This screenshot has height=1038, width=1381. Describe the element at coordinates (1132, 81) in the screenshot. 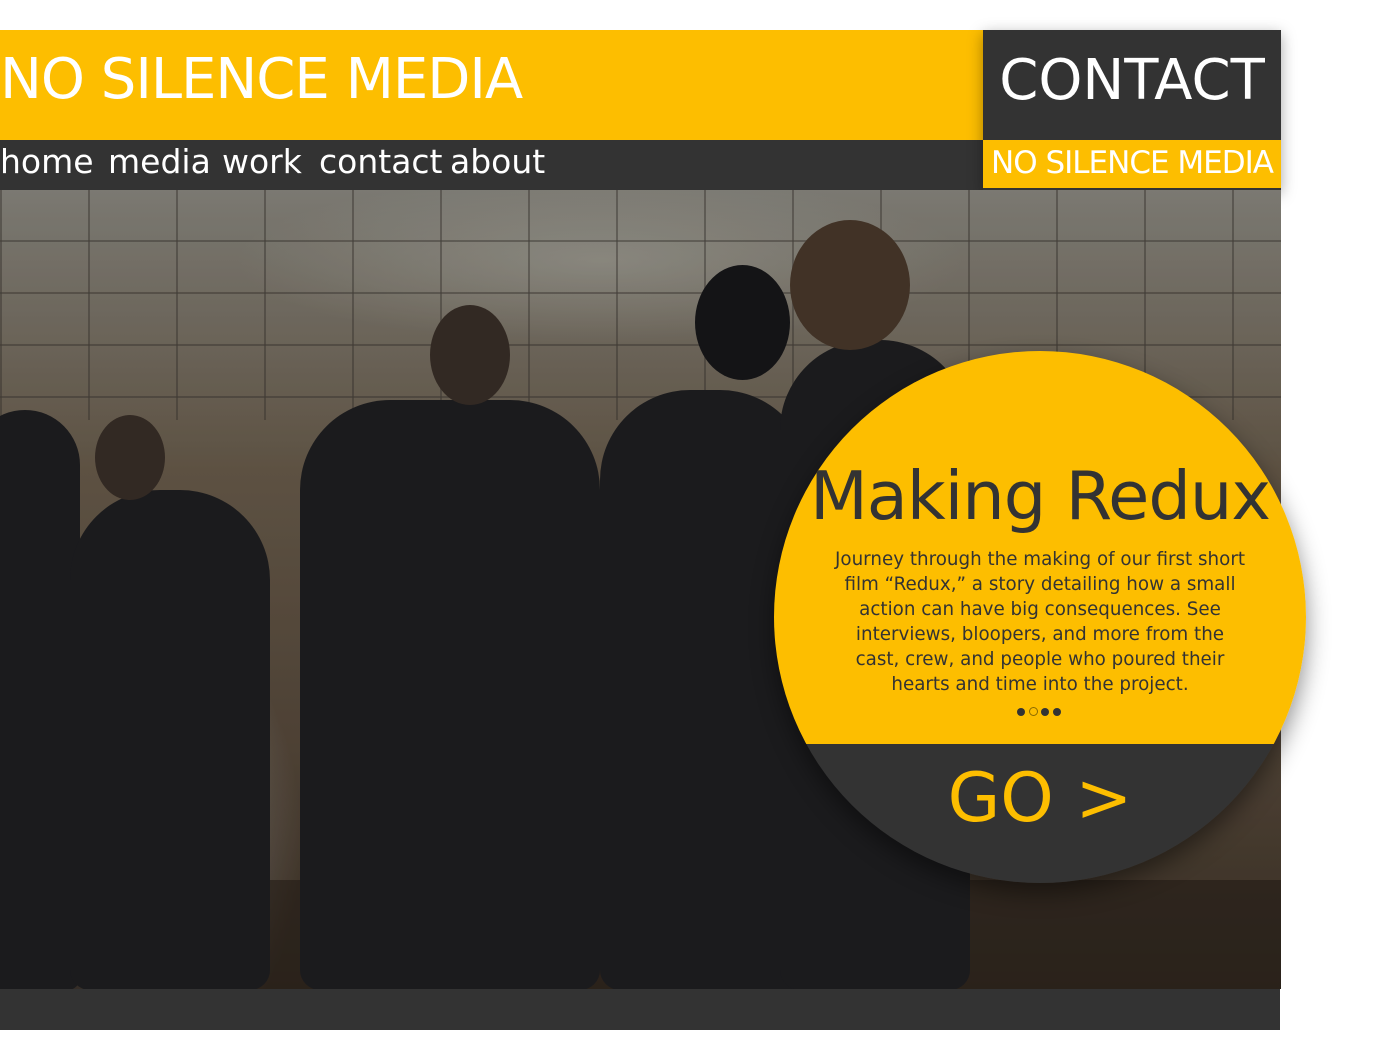

I see `contact-button: CONTACT` at that location.